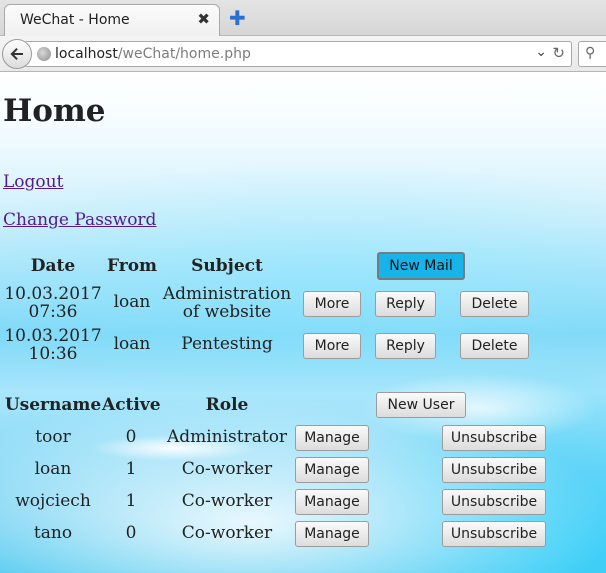 This screenshot has height=573, width=606. I want to click on new-tab-icon: ✚, so click(237, 18).